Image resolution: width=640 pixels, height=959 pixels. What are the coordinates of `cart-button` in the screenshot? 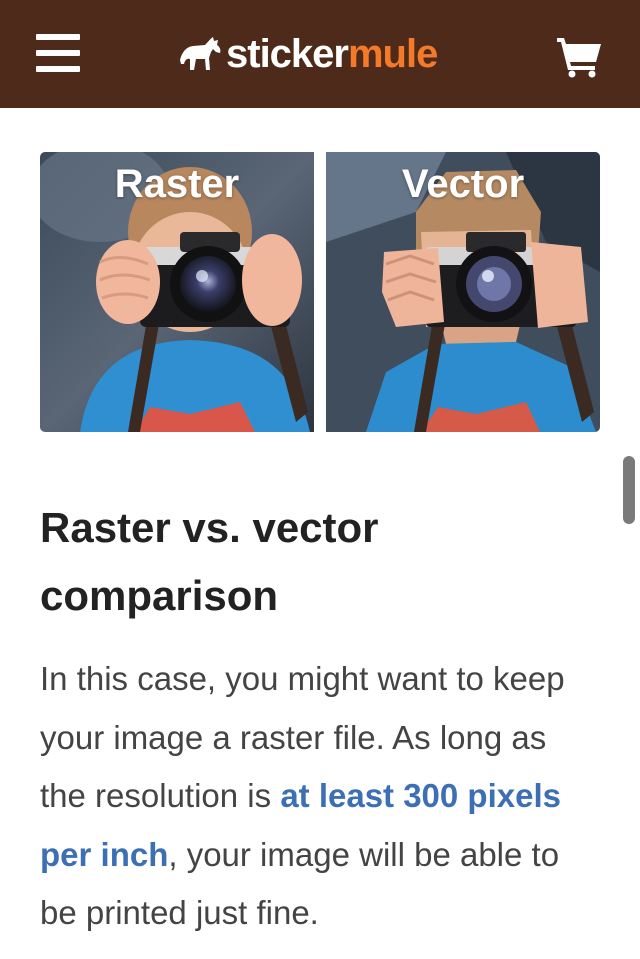 It's located at (579, 57).